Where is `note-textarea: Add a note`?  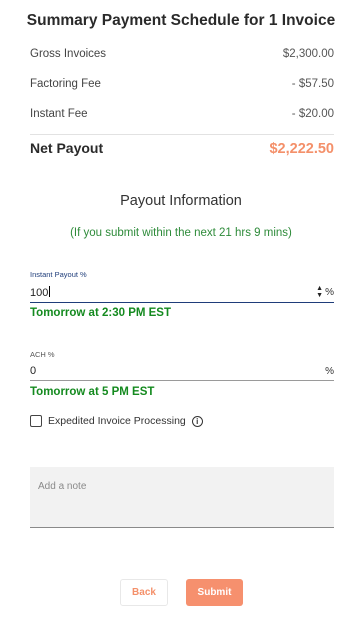
note-textarea: Add a note is located at coordinates (182, 497).